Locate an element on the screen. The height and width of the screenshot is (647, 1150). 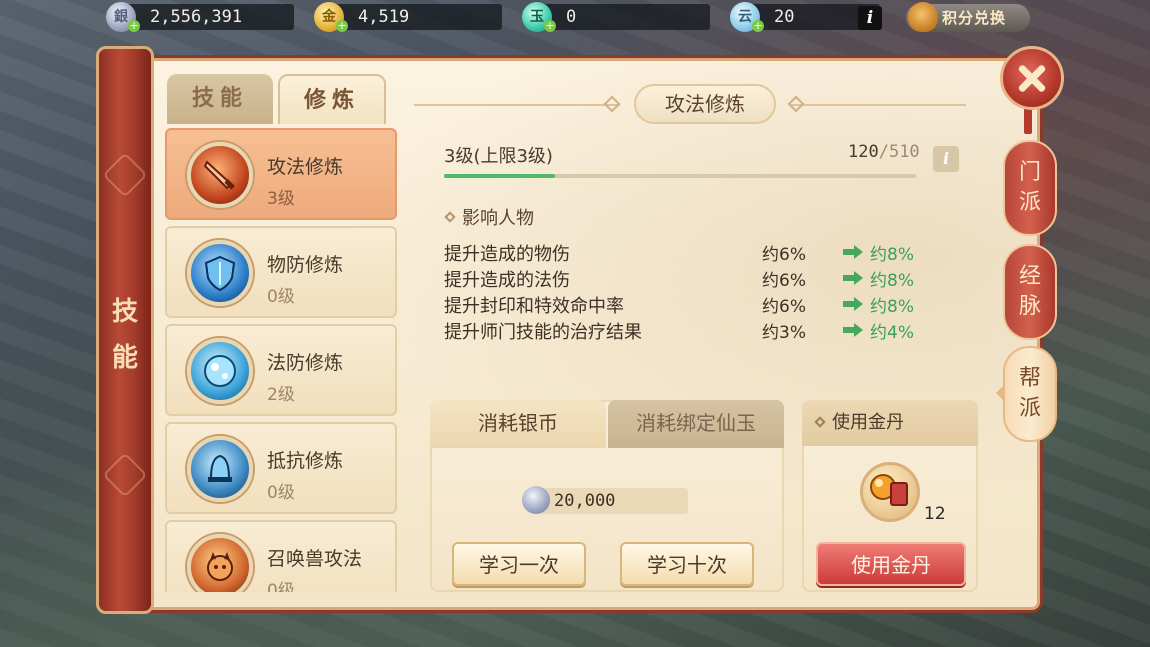
bell-icon is located at coordinates (220, 469).